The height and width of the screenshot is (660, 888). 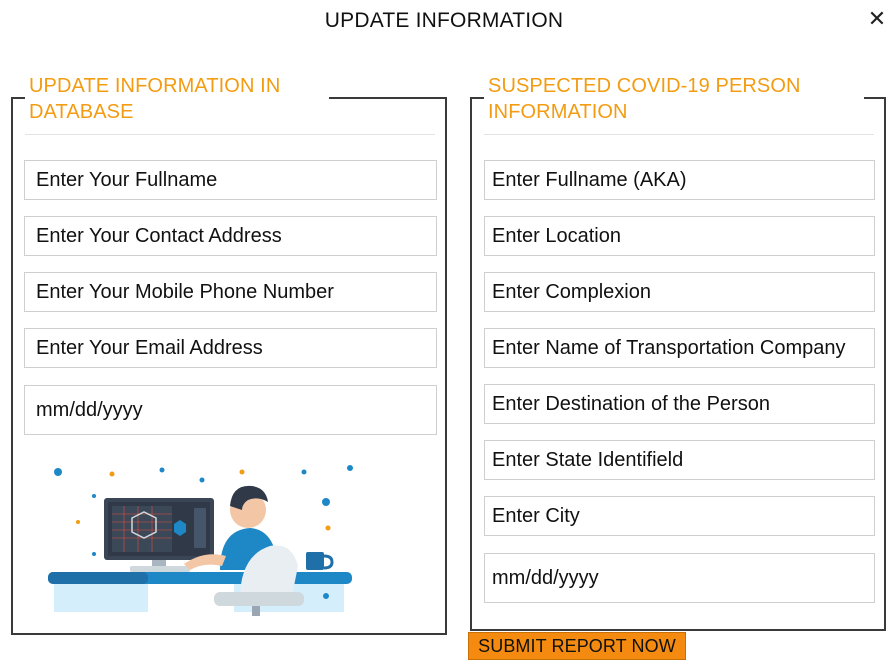 I want to click on close-icon: ✕, so click(x=877, y=19).